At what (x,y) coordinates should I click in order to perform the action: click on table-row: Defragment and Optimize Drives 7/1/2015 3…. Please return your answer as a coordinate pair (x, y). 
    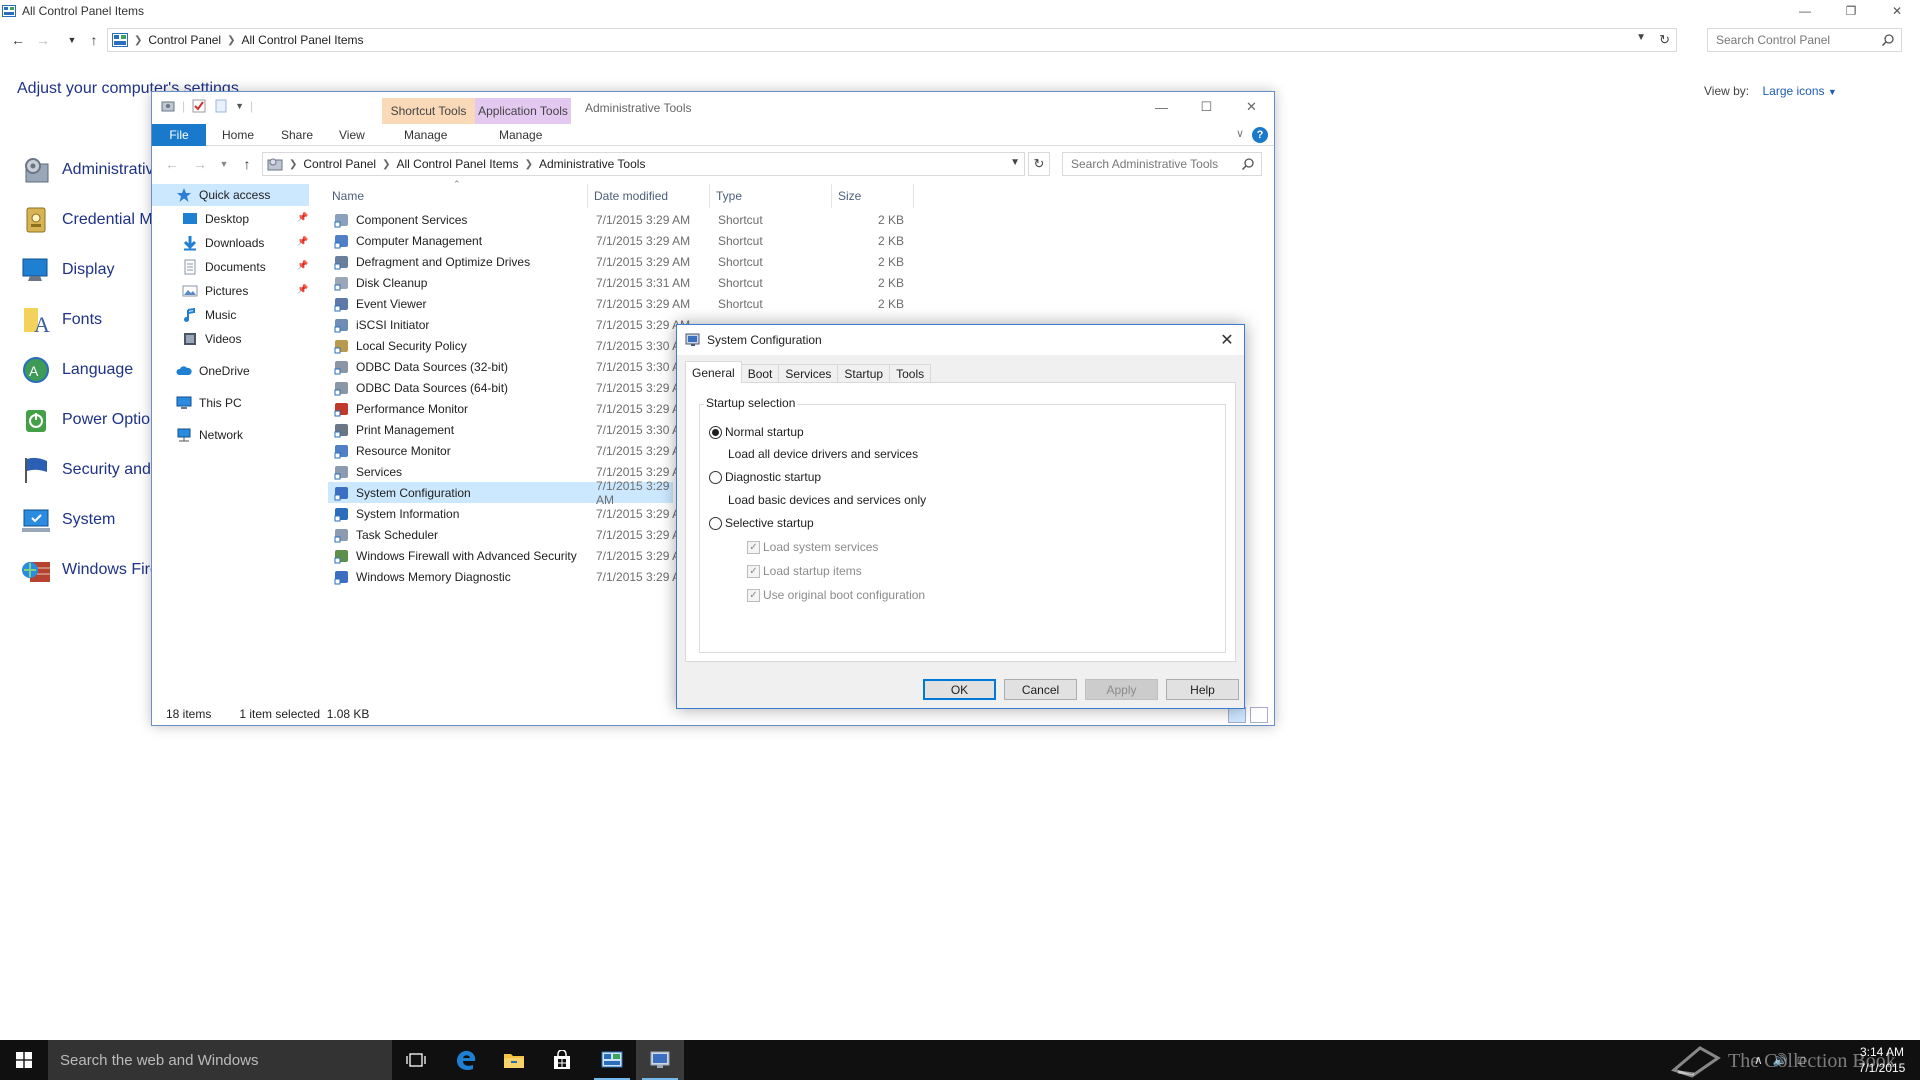
    Looking at the image, I should click on (618, 261).